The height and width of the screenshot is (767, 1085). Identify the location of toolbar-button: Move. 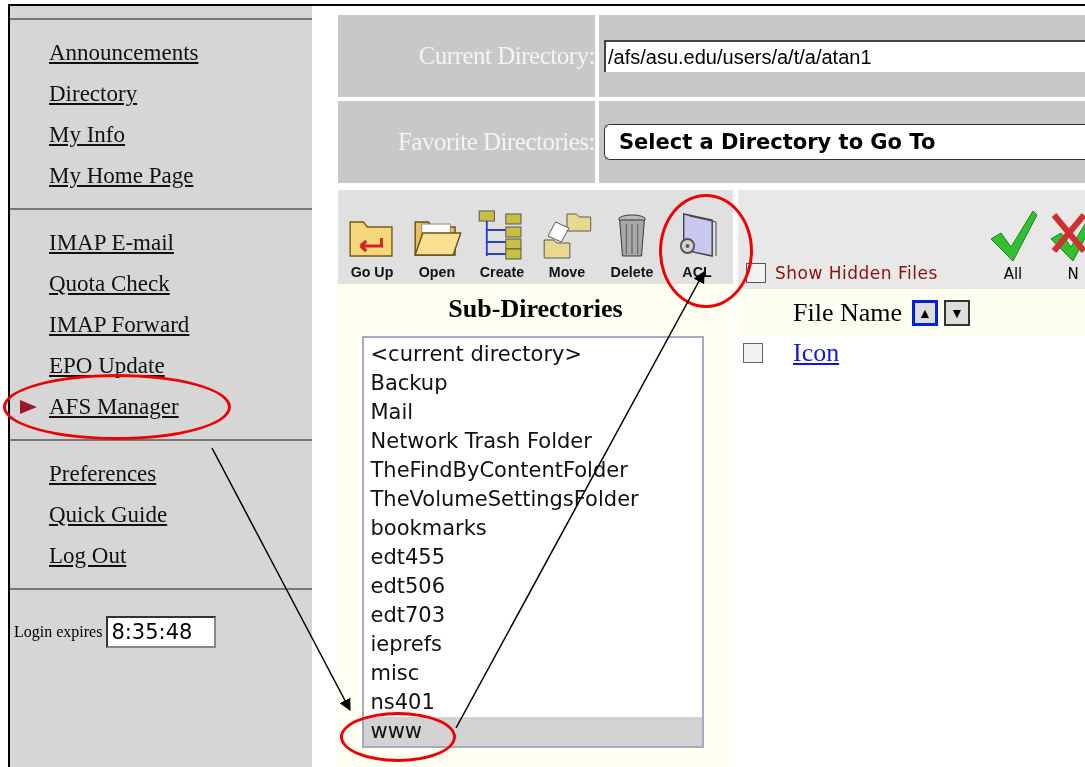
(567, 245).